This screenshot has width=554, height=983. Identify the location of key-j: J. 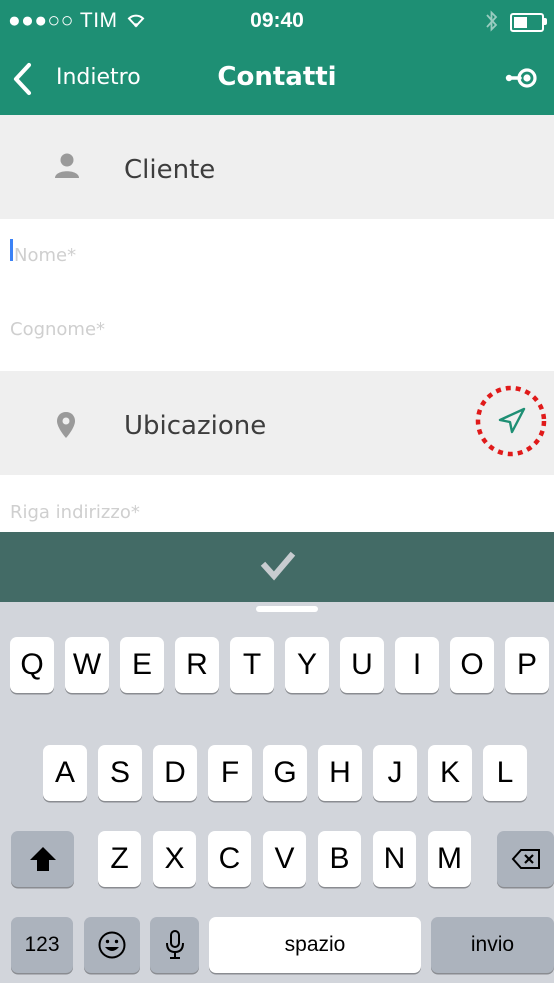
(395, 773).